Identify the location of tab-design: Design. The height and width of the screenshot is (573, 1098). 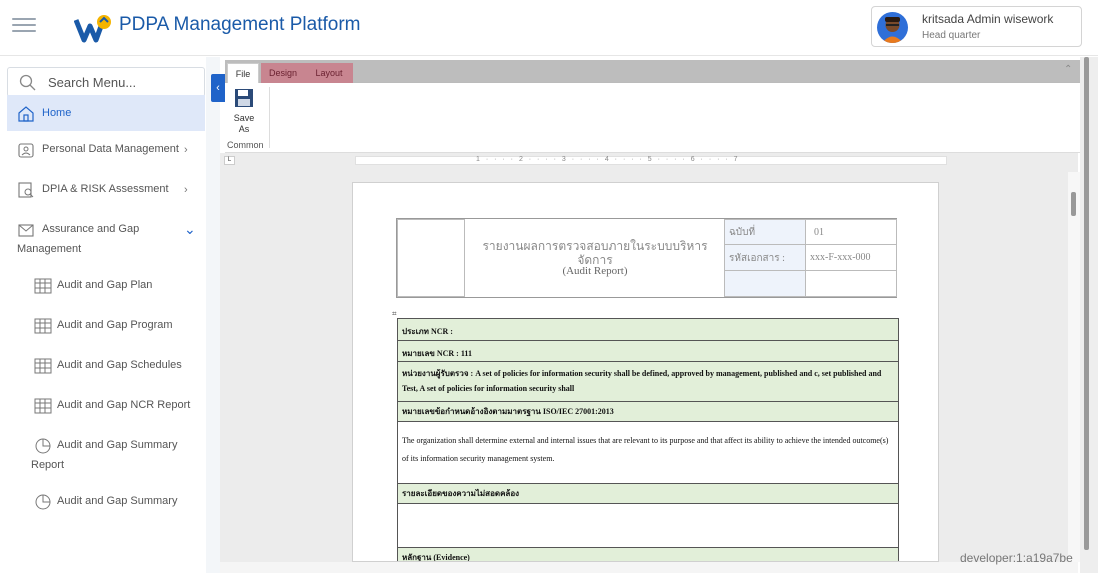
(283, 73).